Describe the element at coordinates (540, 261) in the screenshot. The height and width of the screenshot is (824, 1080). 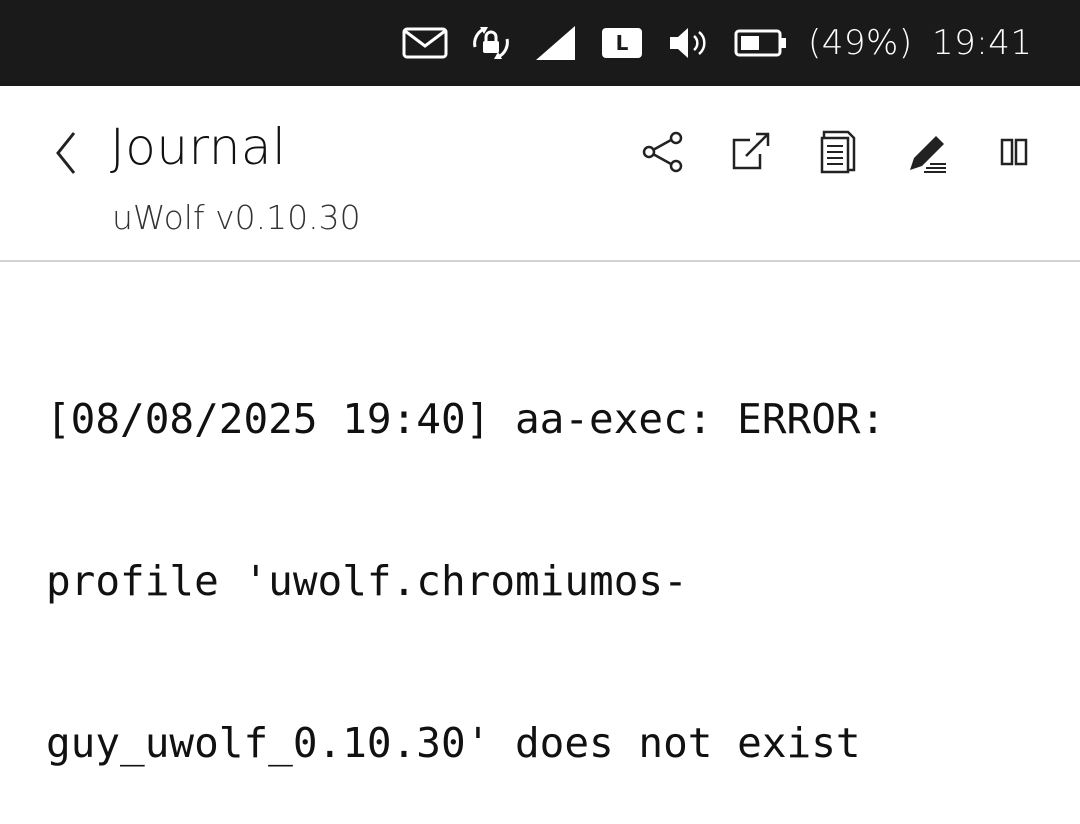
I see `header-divider` at that location.